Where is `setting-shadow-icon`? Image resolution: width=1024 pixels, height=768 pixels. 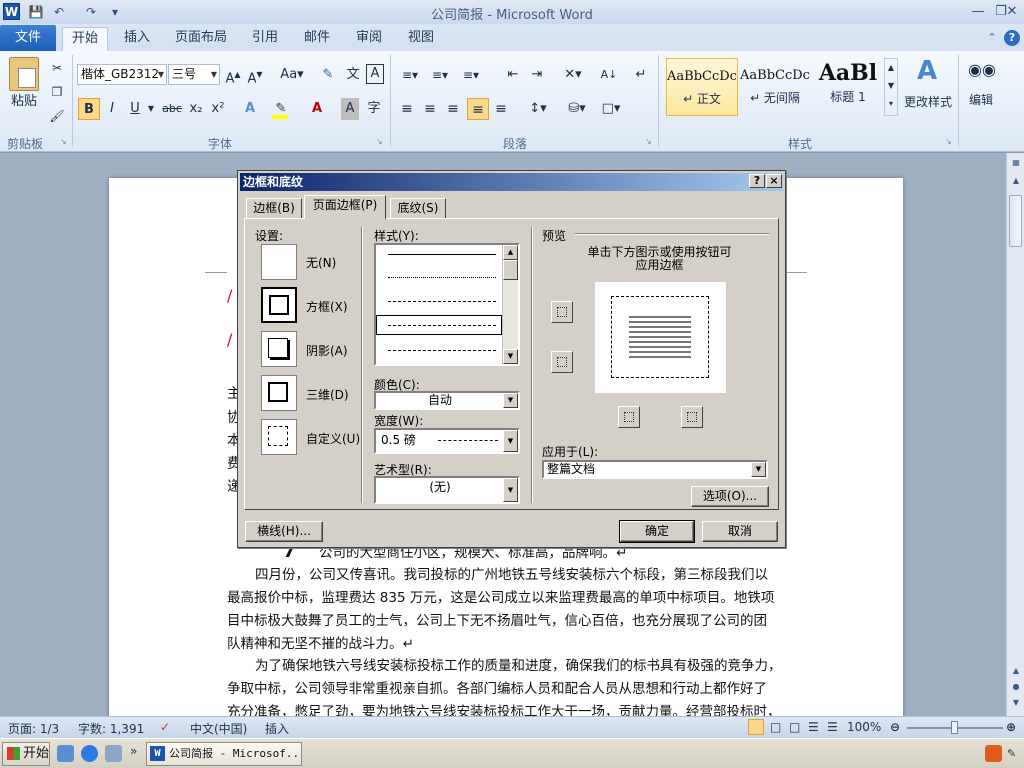 setting-shadow-icon is located at coordinates (279, 349).